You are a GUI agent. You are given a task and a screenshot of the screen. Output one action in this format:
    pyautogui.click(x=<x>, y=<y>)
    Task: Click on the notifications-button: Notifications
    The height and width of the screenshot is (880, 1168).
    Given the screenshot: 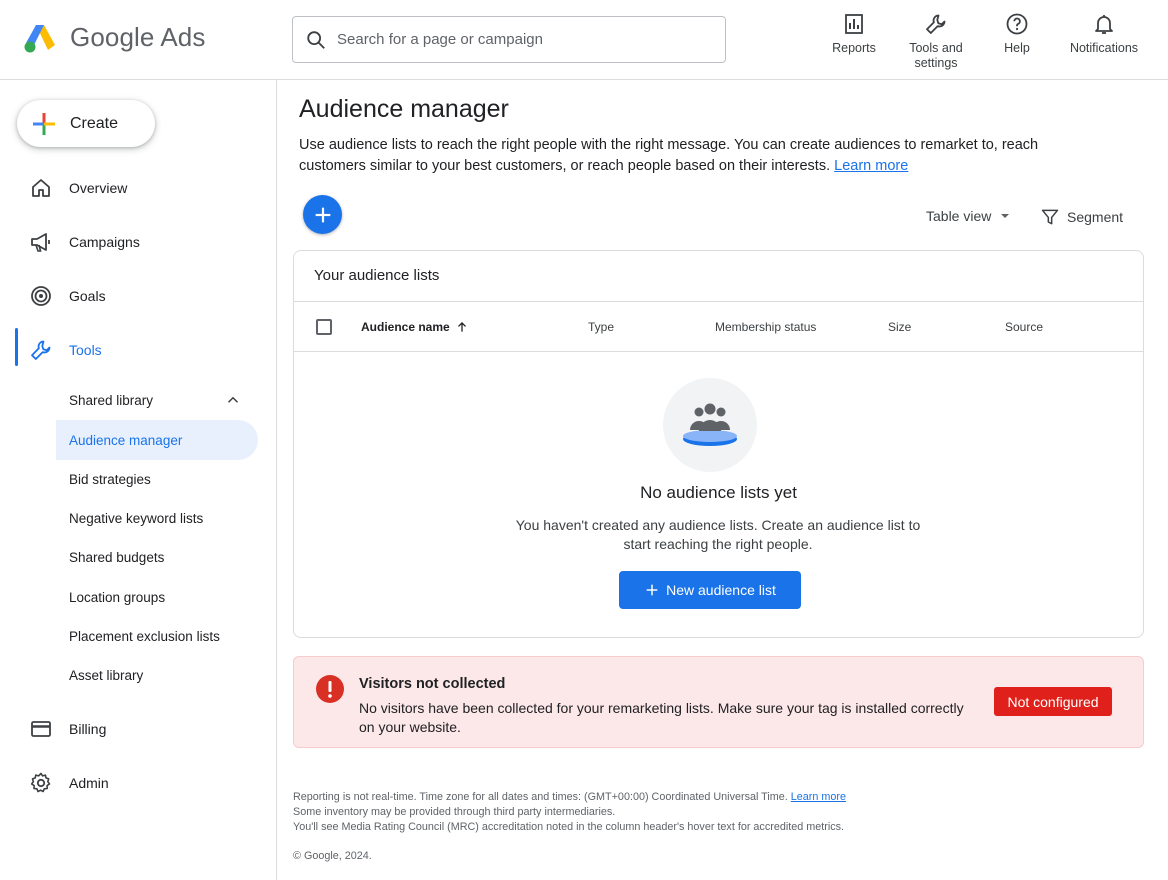 What is the action you would take?
    pyautogui.click(x=1104, y=34)
    